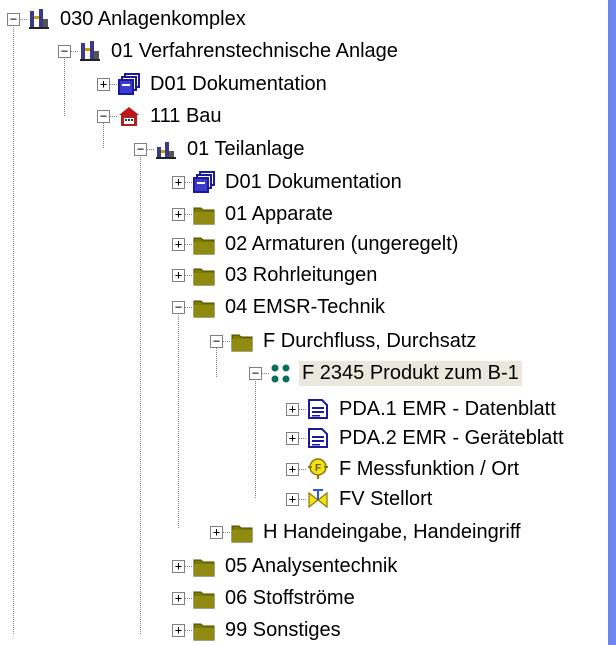 The height and width of the screenshot is (645, 616). I want to click on tree-node: 06 Stoffströme, so click(275, 598).